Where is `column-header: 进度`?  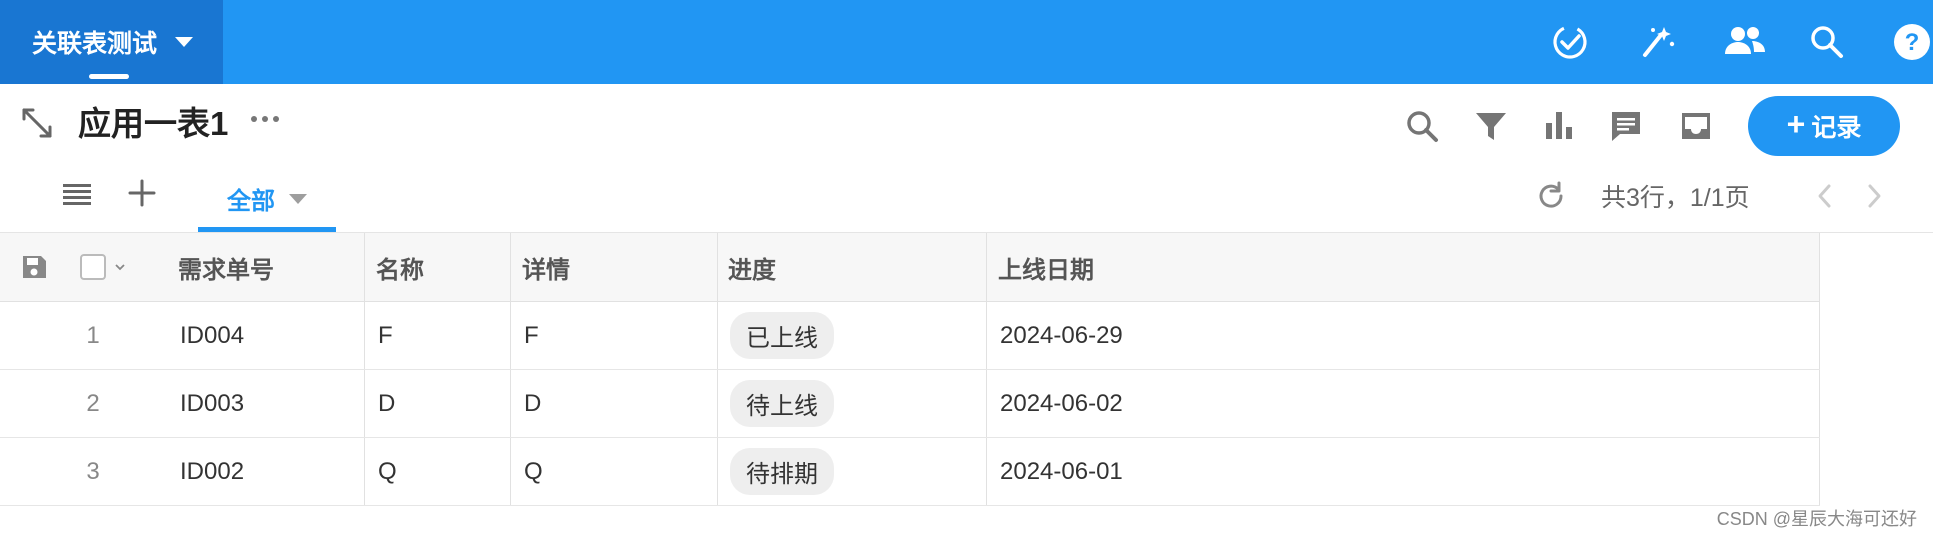
column-header: 进度 is located at coordinates (855, 267).